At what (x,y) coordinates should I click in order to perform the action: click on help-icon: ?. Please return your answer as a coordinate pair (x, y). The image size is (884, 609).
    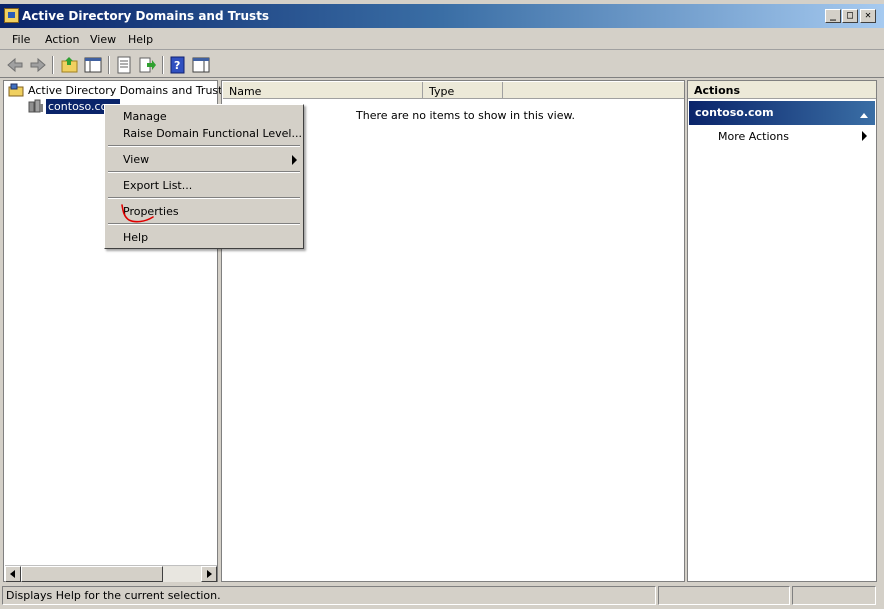
    Looking at the image, I should click on (178, 65).